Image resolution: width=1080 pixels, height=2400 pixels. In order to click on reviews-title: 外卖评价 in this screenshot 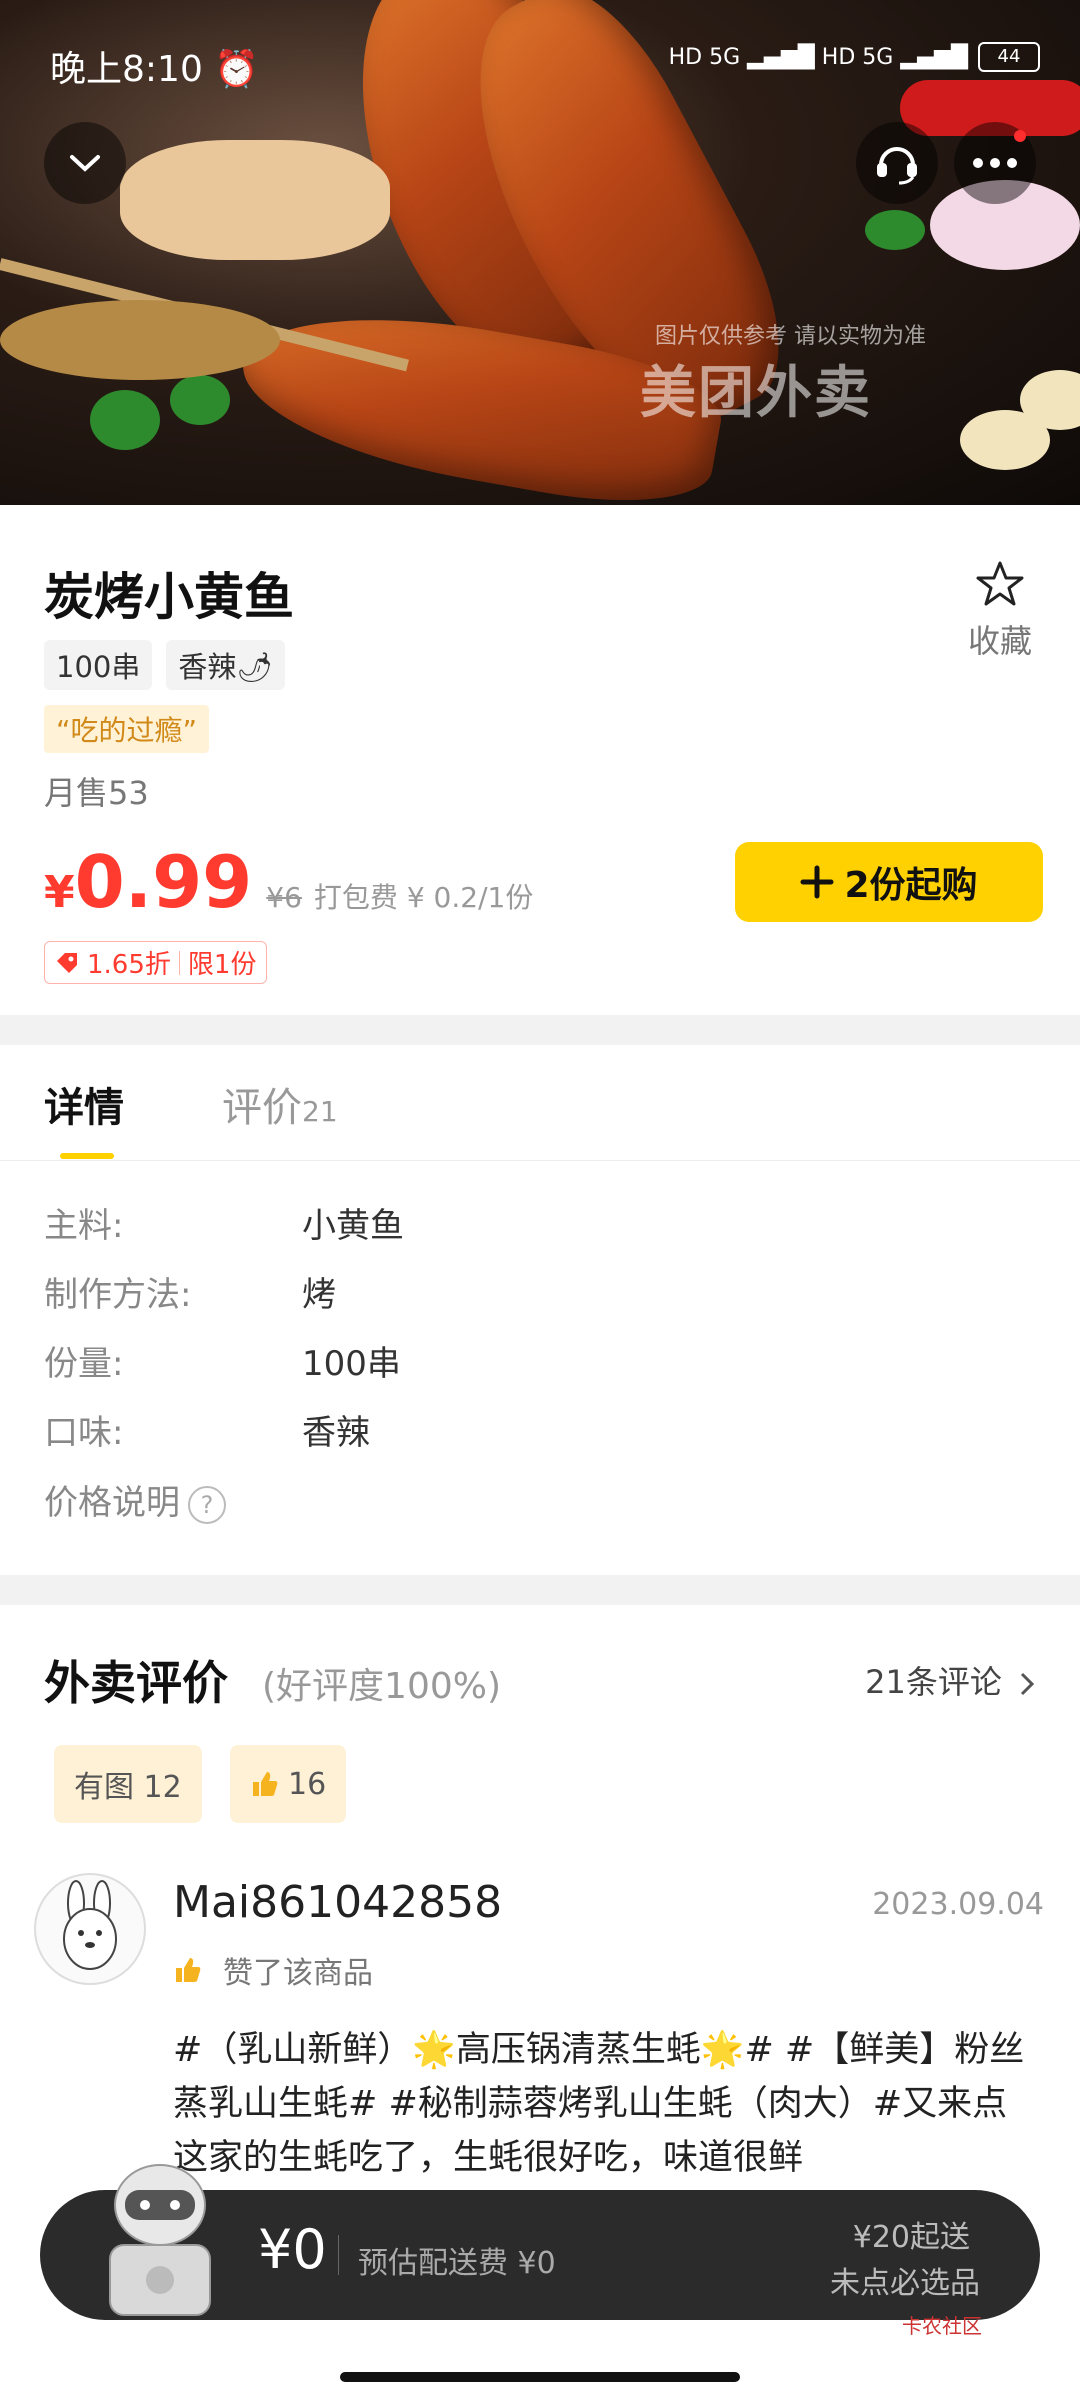, I will do `click(136, 1683)`.